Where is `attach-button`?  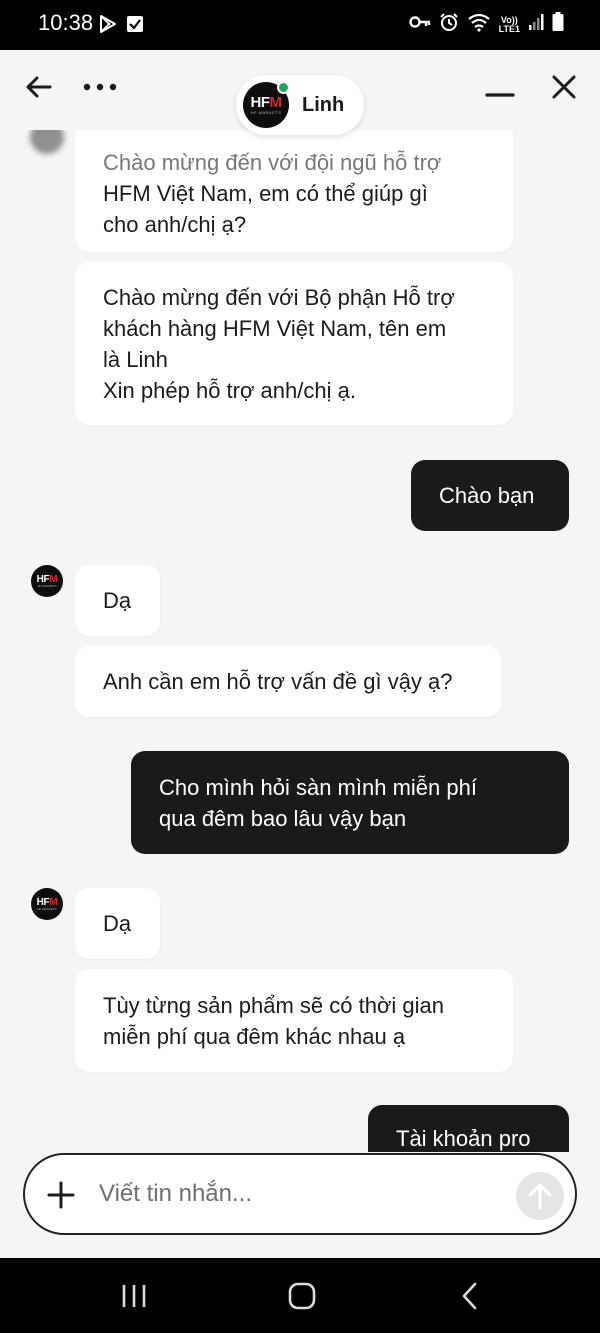 attach-button is located at coordinates (61, 1195).